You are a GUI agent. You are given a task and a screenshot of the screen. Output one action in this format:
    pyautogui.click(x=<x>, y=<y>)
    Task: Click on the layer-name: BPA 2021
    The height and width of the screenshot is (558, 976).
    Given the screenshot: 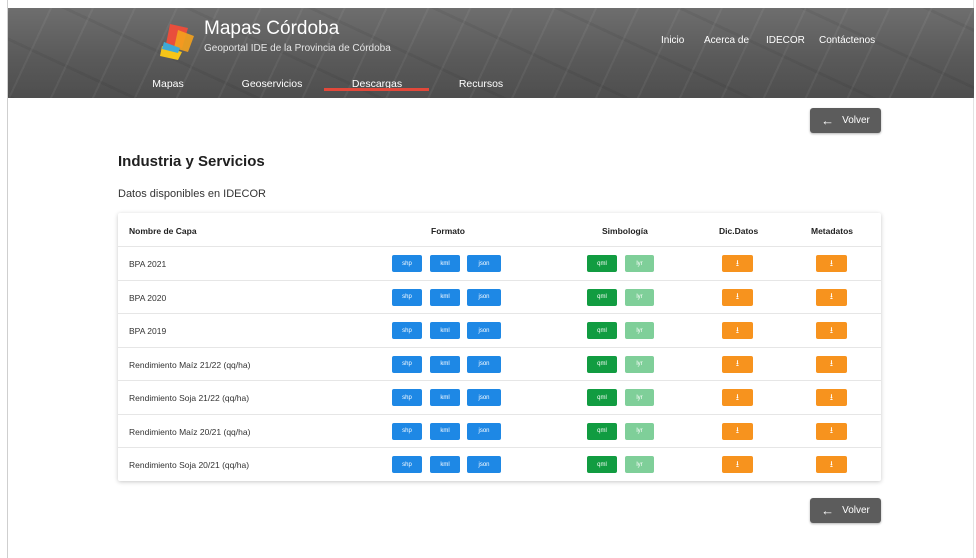 What is the action you would take?
    pyautogui.click(x=148, y=264)
    